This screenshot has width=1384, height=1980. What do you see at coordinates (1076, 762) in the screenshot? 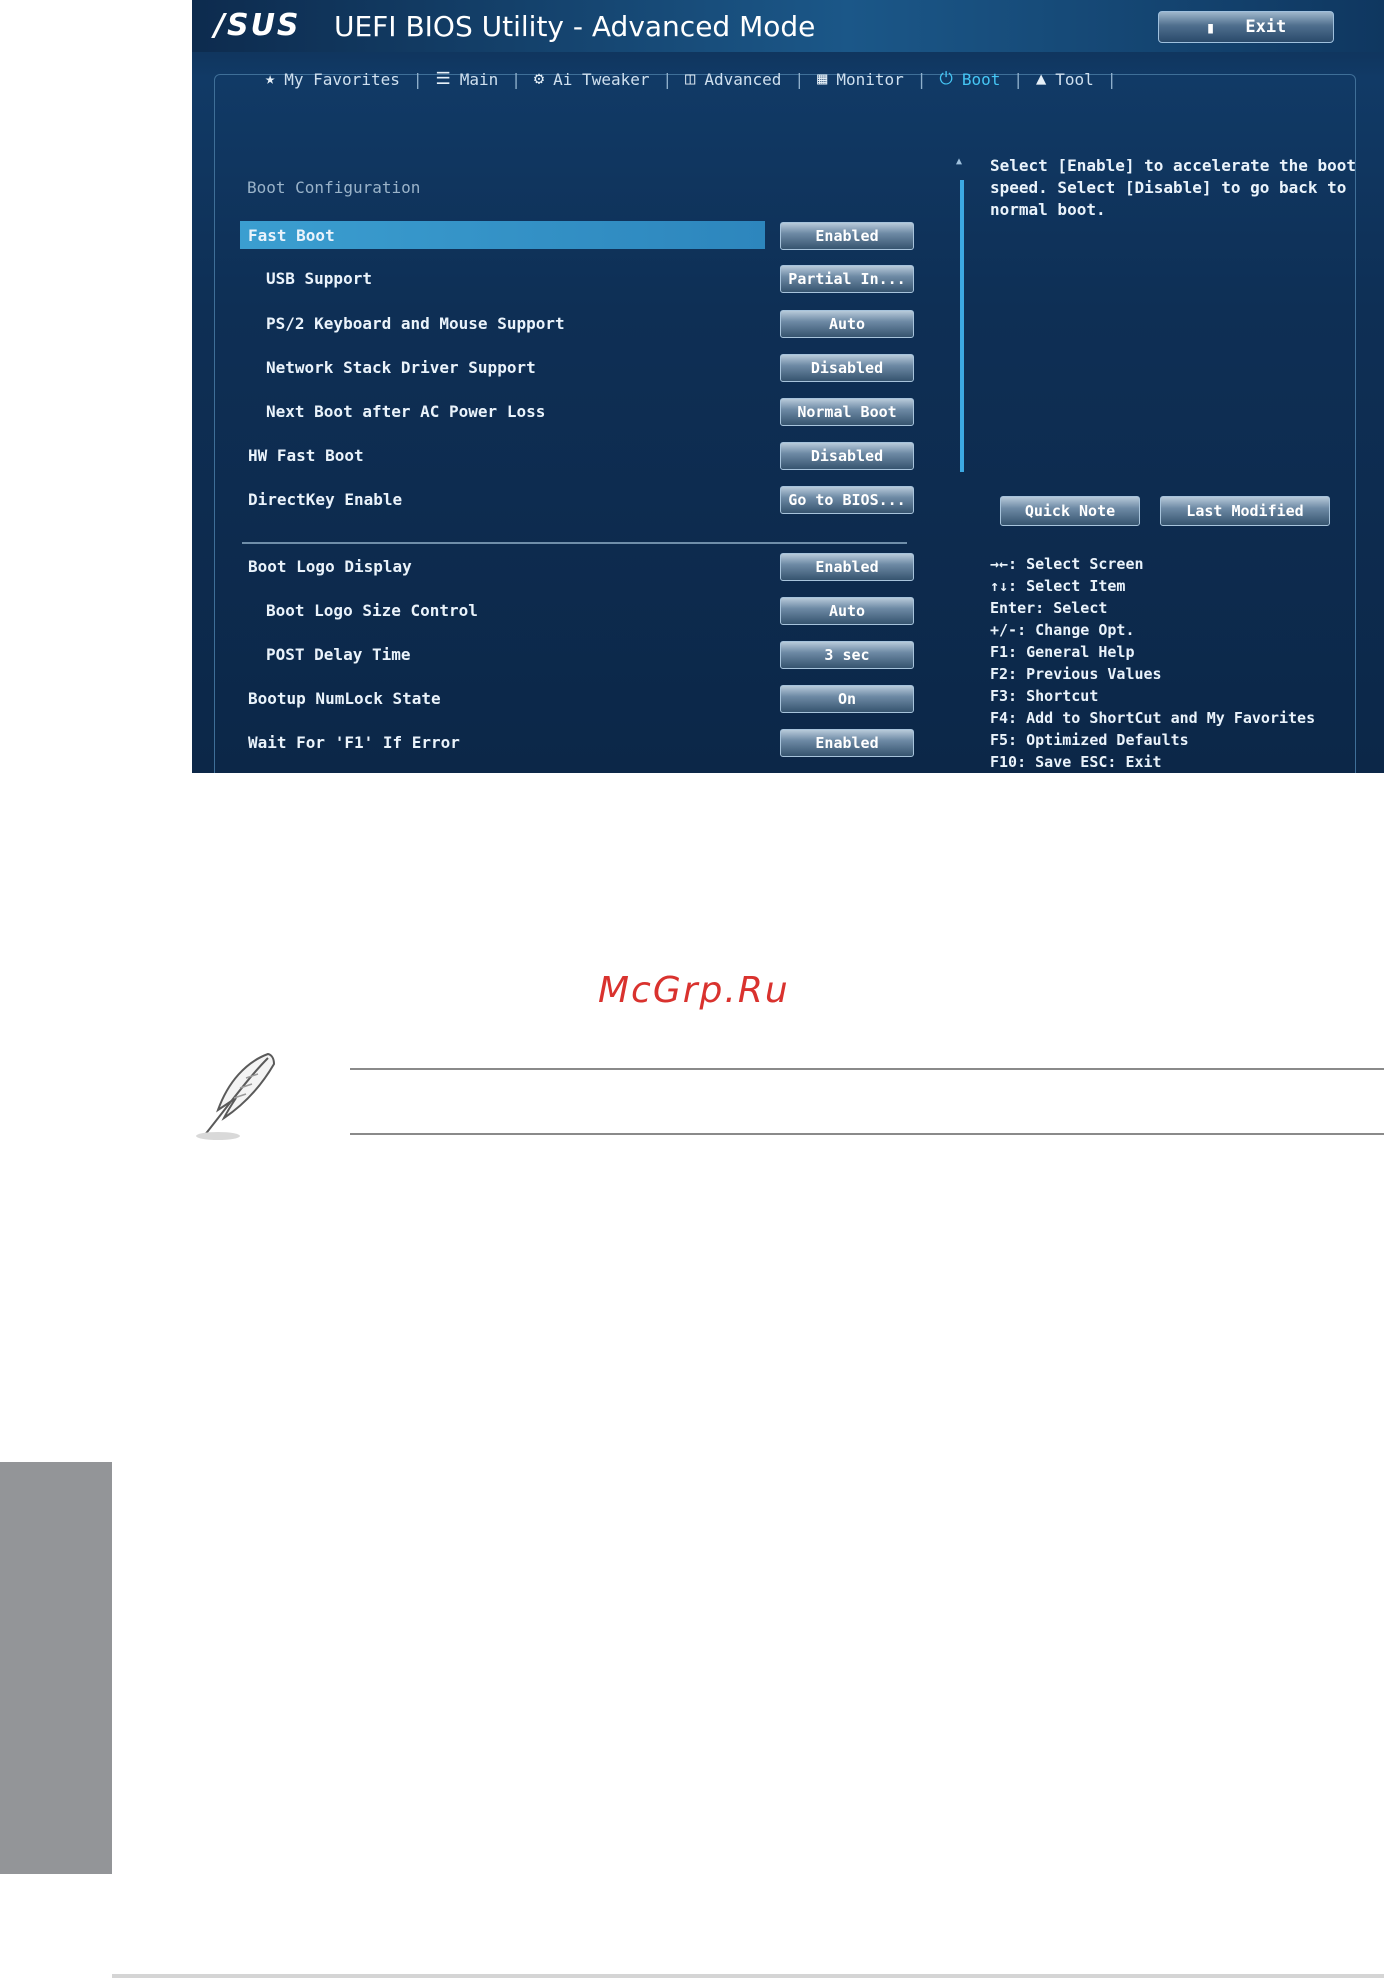
I see `shortcut-line: F10: Save ESC: Exit` at bounding box center [1076, 762].